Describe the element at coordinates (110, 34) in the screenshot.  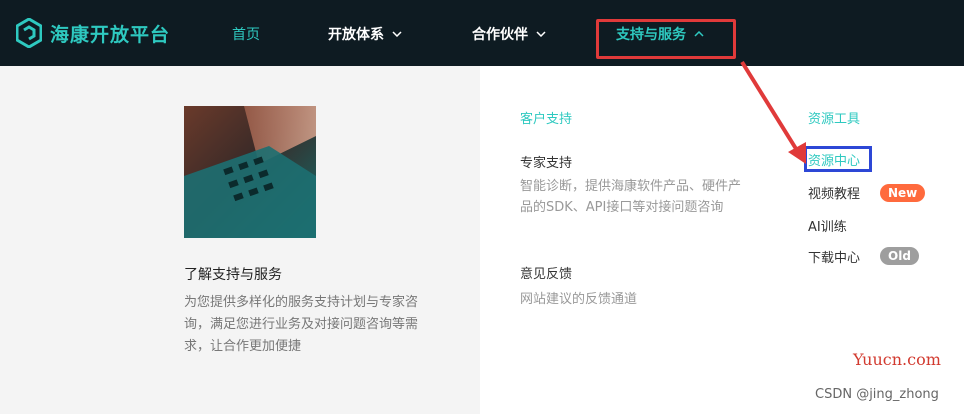
I see `brand-name: 海康开放平台` at that location.